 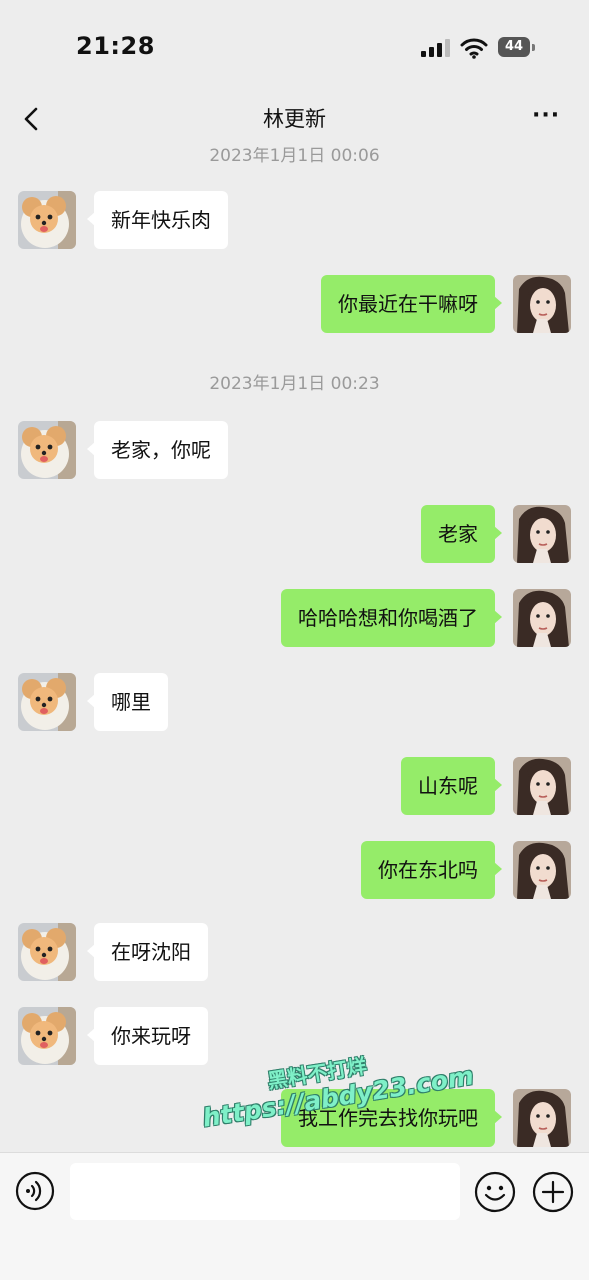 What do you see at coordinates (294, 787) in the screenshot?
I see `message-outgoing: 山东呢` at bounding box center [294, 787].